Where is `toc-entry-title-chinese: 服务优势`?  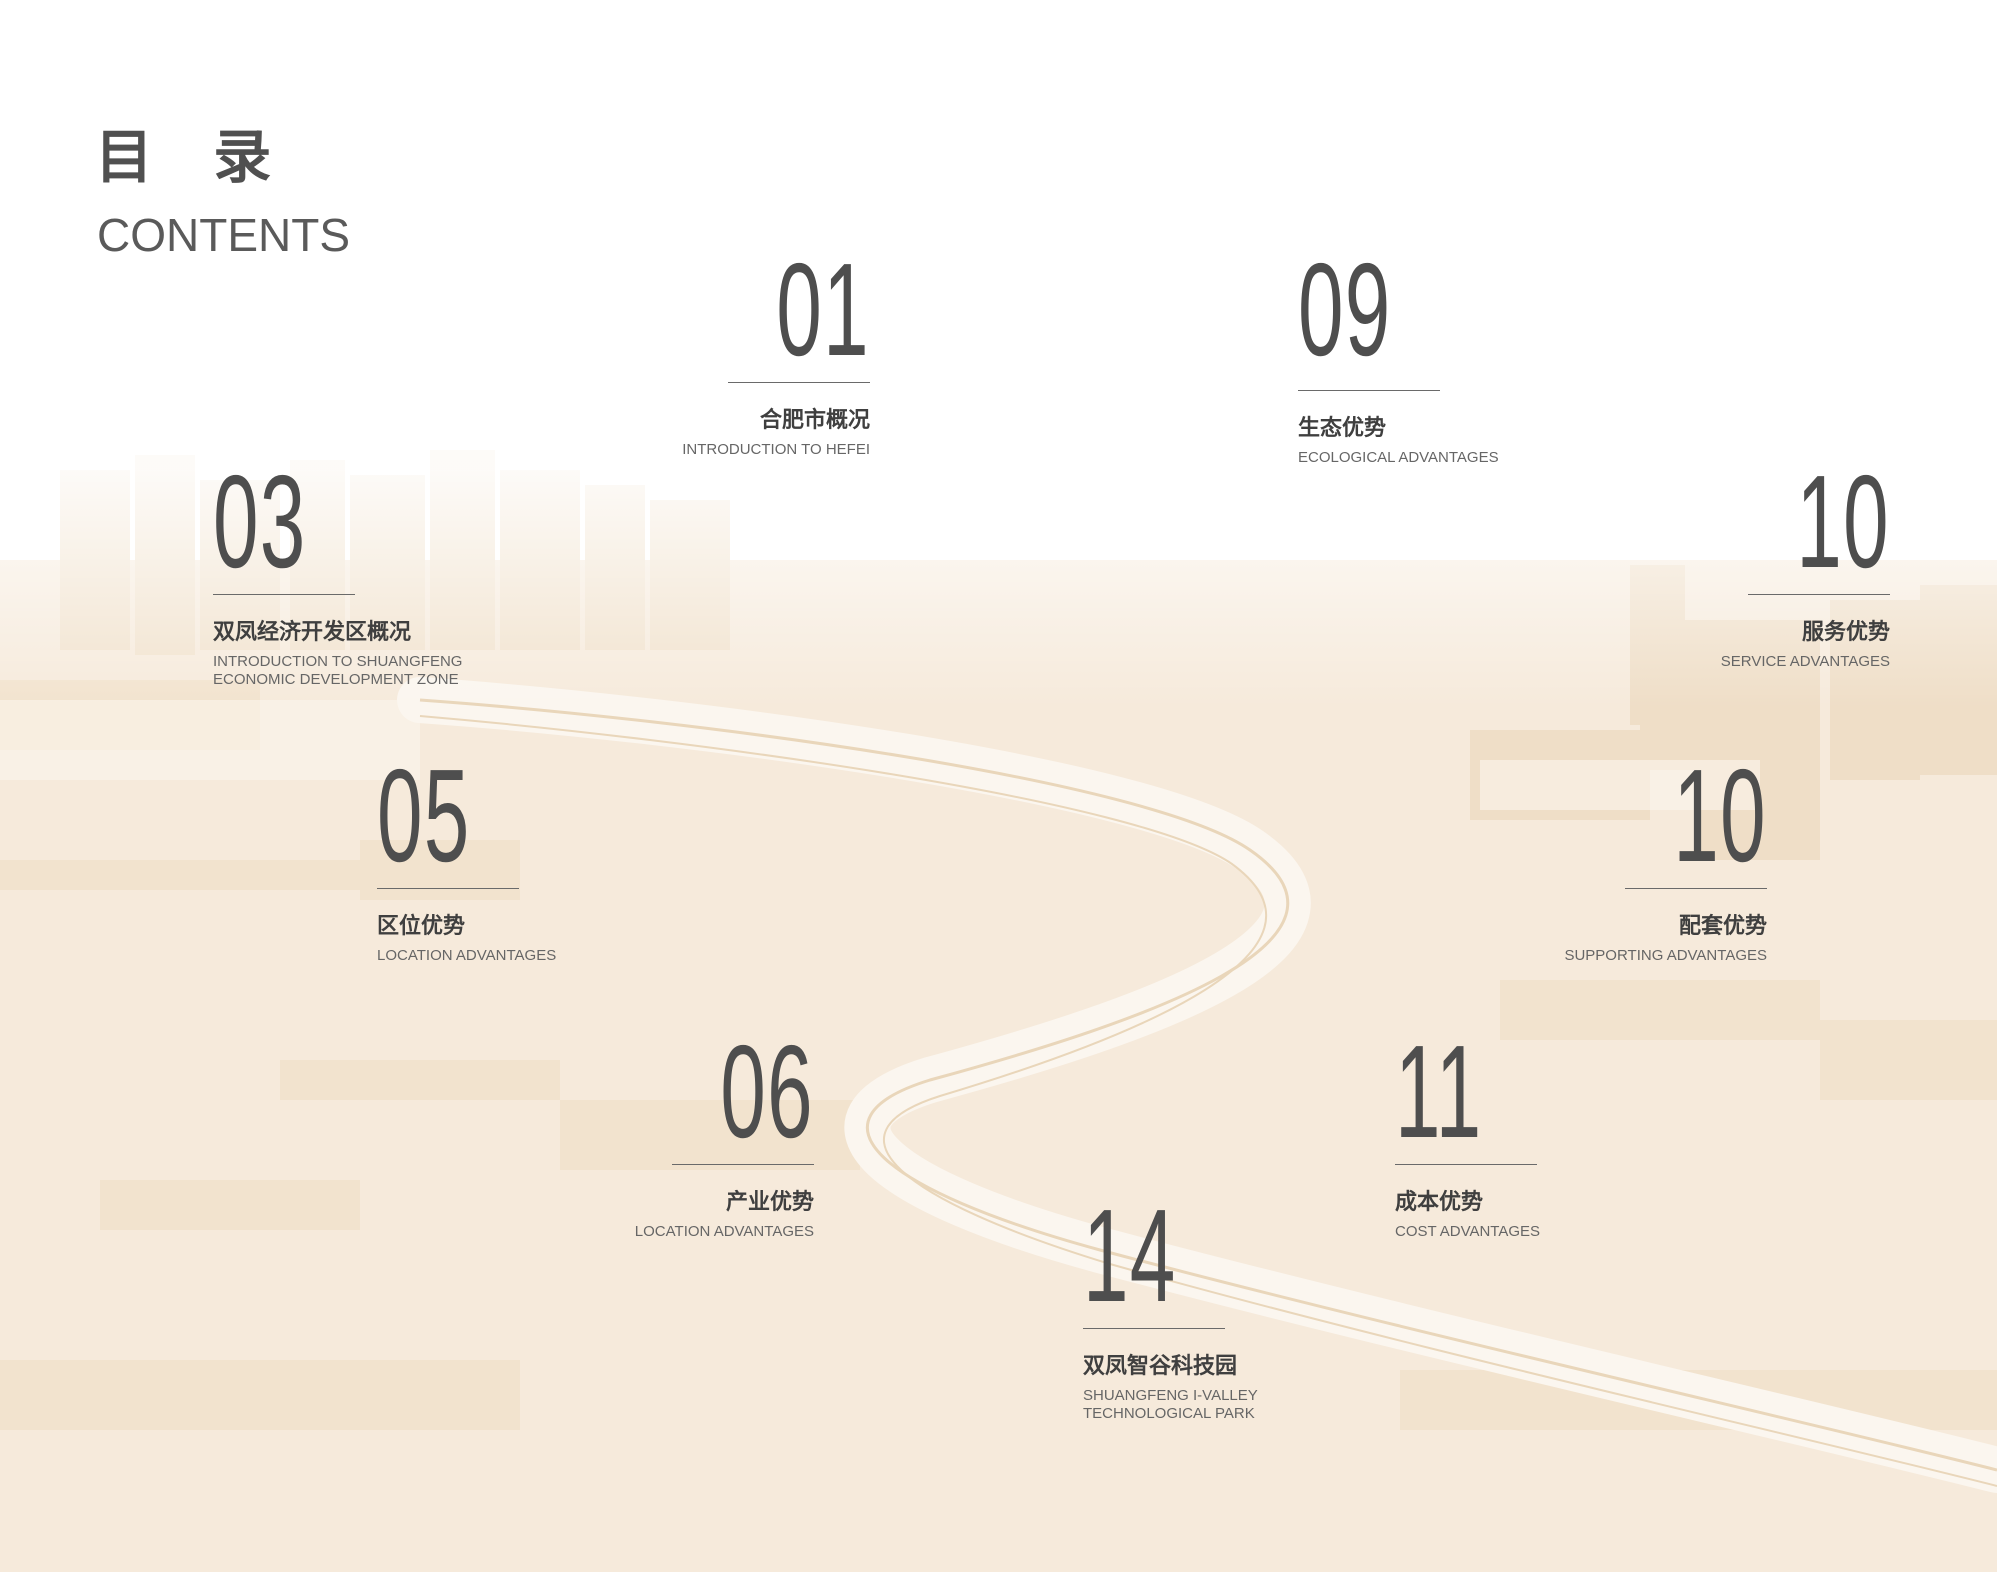 toc-entry-title-chinese: 服务优势 is located at coordinates (1845, 632).